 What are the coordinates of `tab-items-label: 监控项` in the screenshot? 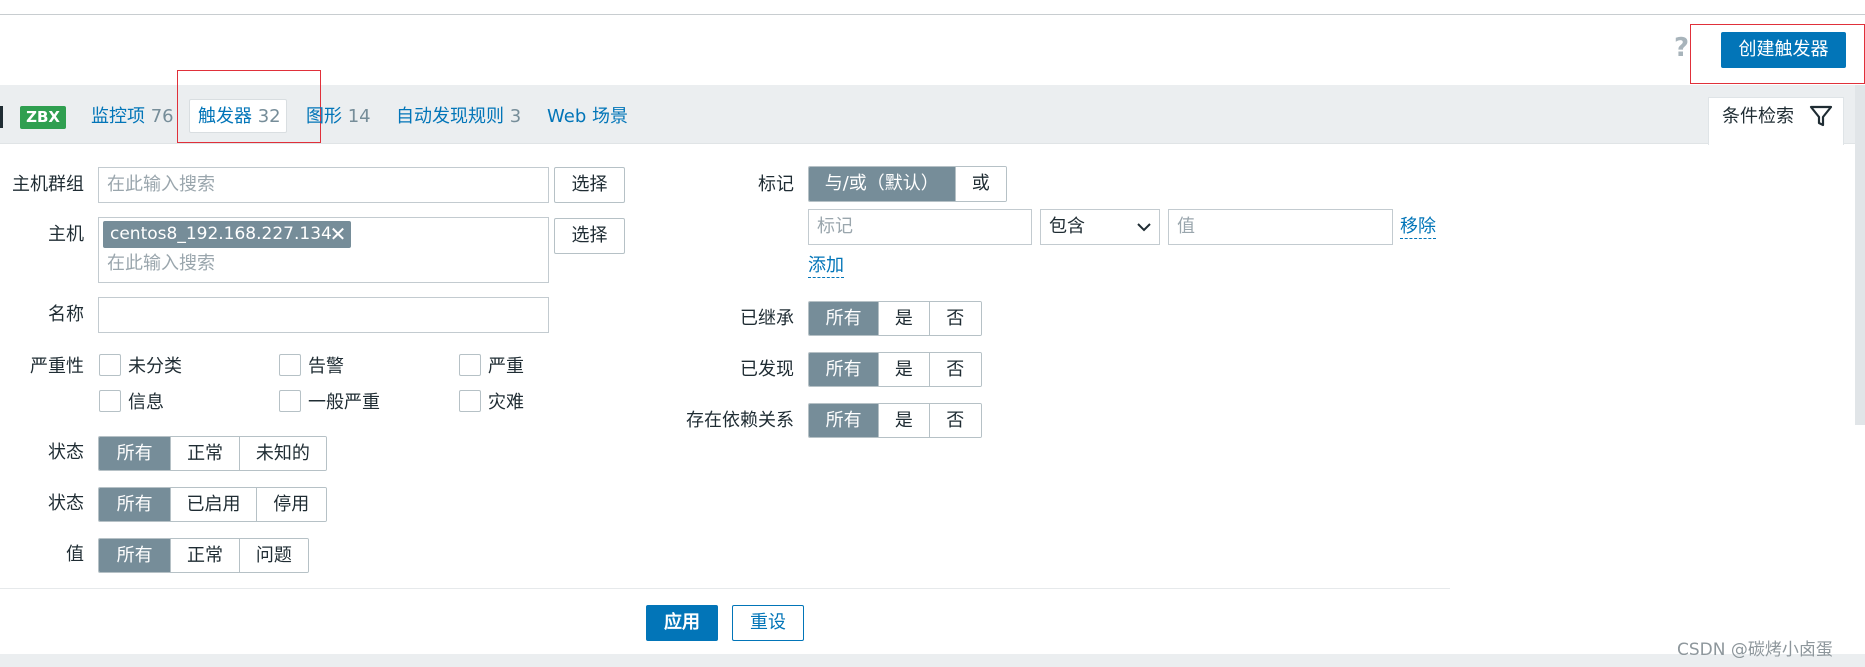 It's located at (118, 116).